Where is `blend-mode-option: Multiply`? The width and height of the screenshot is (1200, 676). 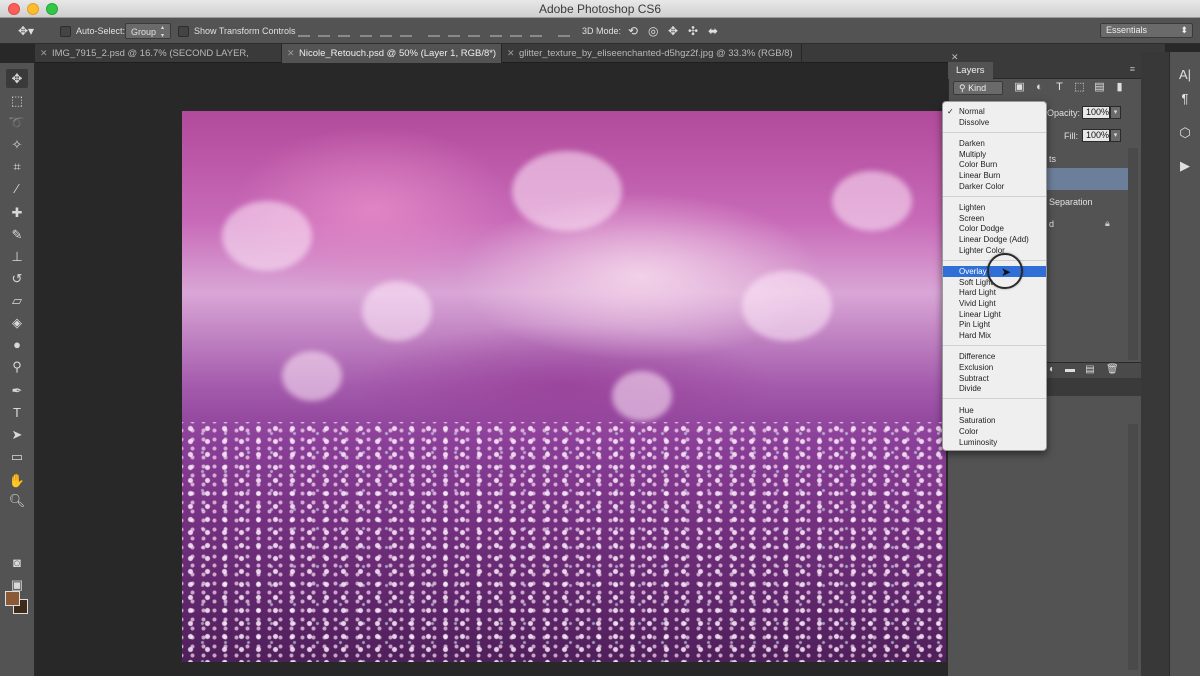 blend-mode-option: Multiply is located at coordinates (994, 154).